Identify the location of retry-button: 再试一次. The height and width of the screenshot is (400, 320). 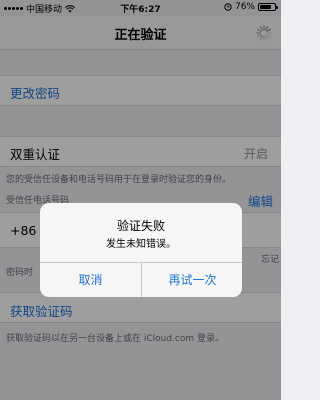
(192, 280).